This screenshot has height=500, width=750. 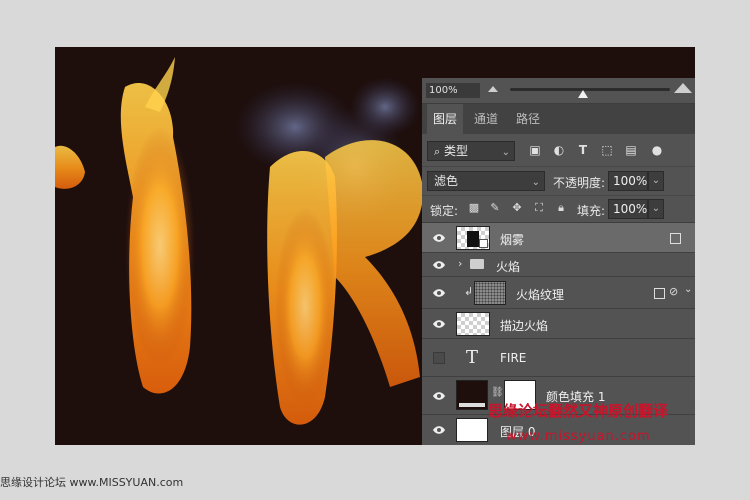 I want to click on tab-paths: 路径, so click(x=528, y=119).